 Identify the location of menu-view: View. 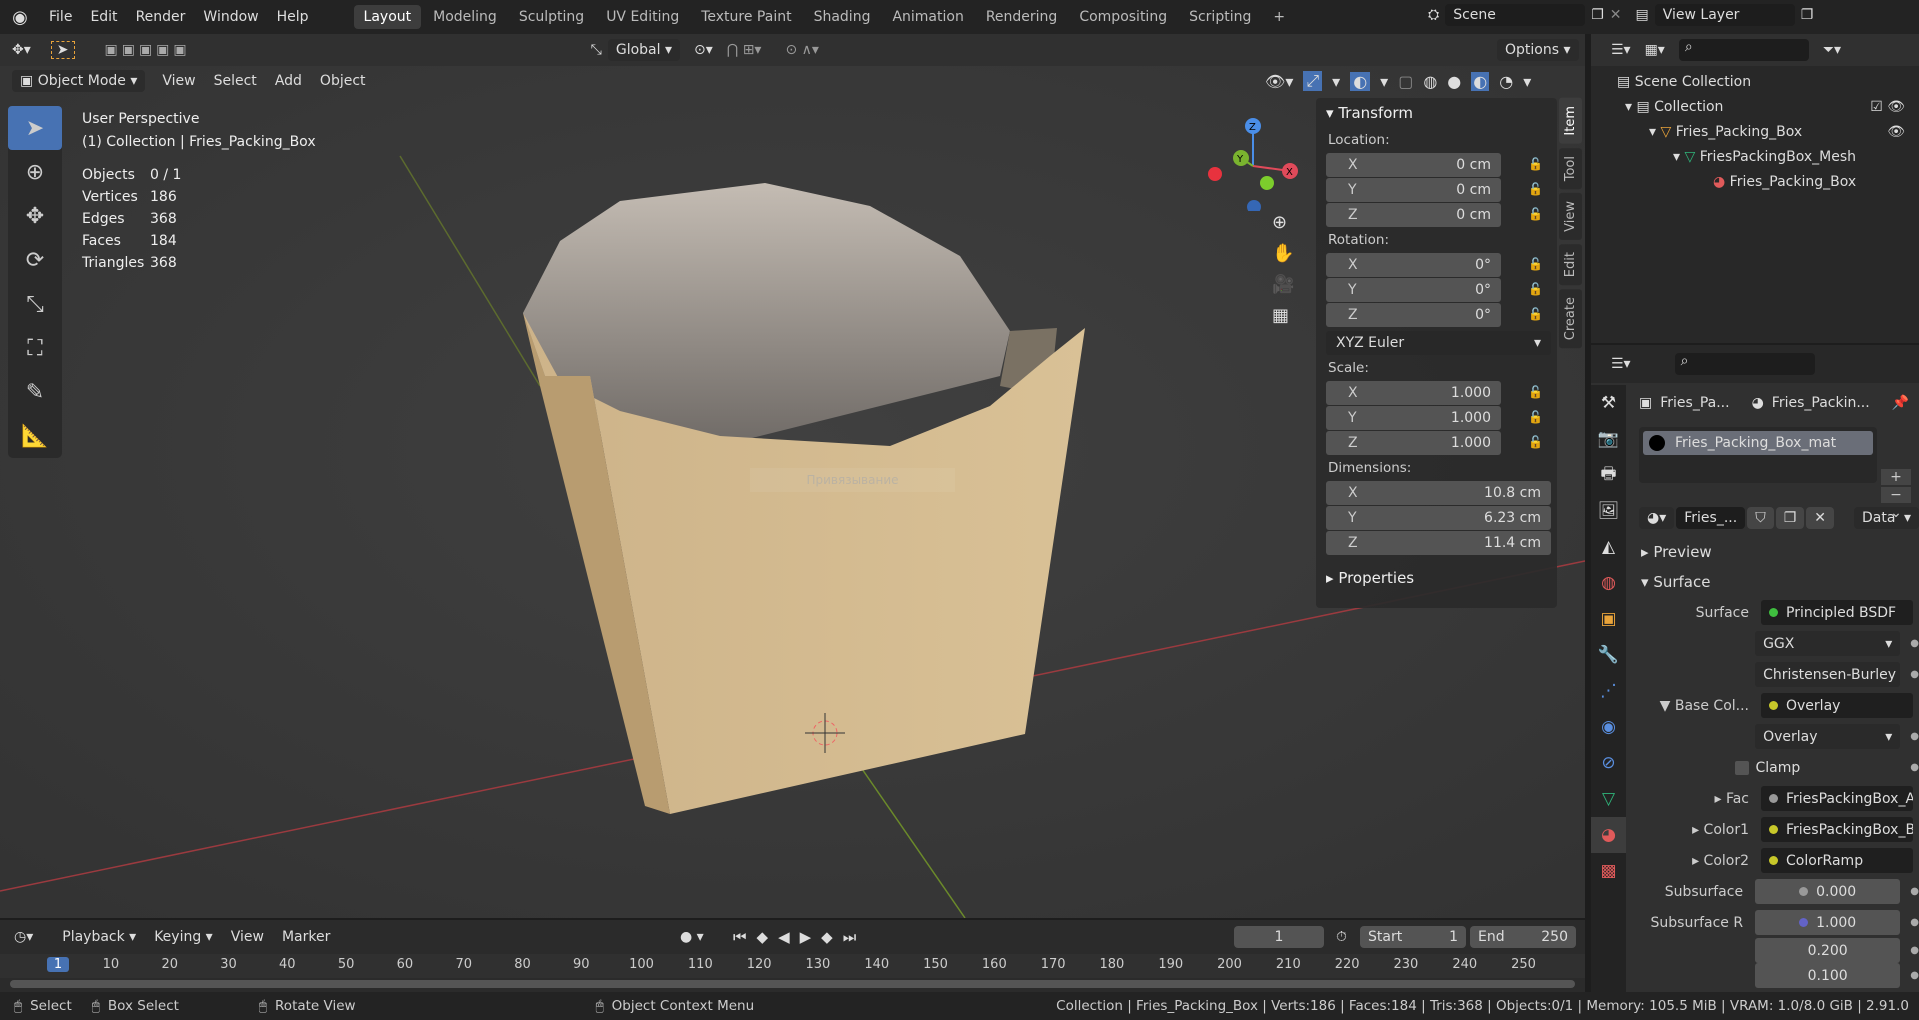
(178, 81).